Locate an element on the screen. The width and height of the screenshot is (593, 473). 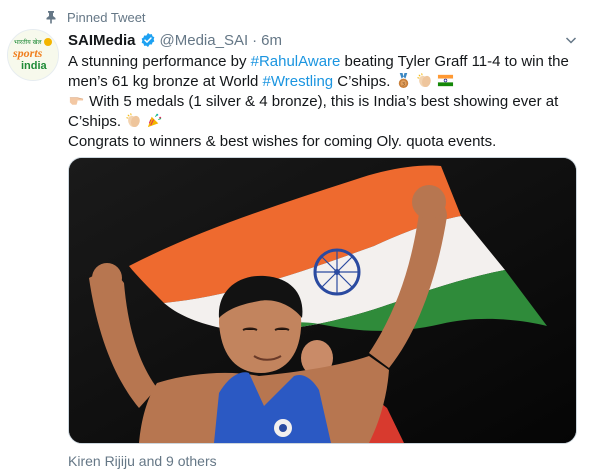
tweet-header: SAIMedia @Media_SAI · 6m is located at coordinates (175, 40).